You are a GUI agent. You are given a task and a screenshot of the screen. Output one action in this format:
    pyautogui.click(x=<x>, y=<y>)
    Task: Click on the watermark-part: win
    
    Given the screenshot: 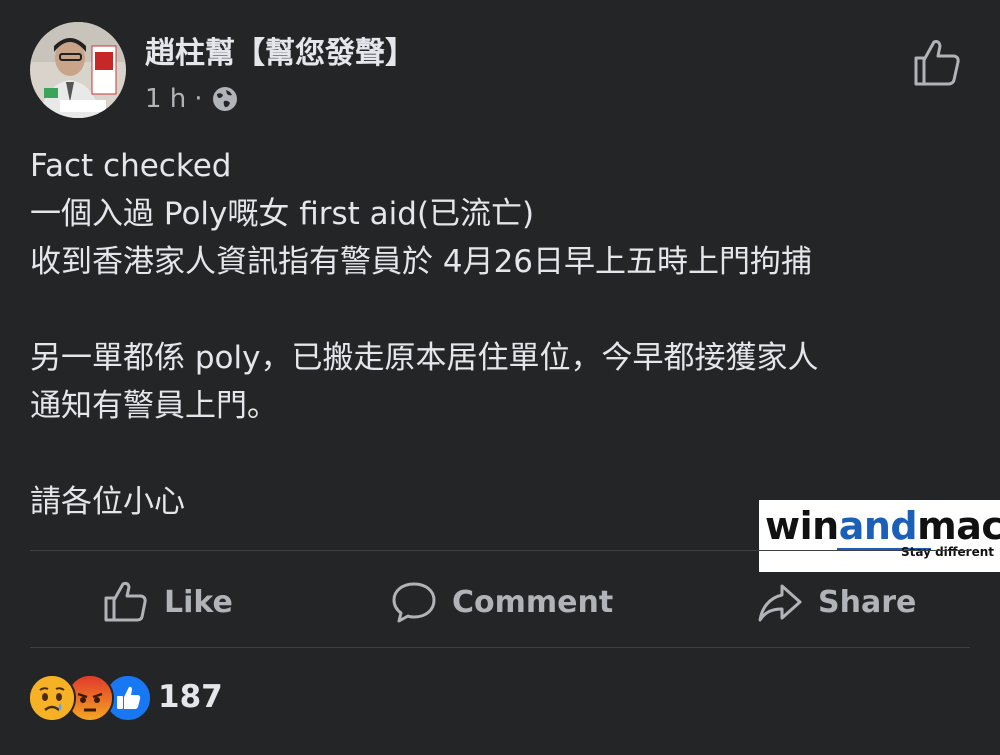 What is the action you would take?
    pyautogui.click(x=802, y=526)
    